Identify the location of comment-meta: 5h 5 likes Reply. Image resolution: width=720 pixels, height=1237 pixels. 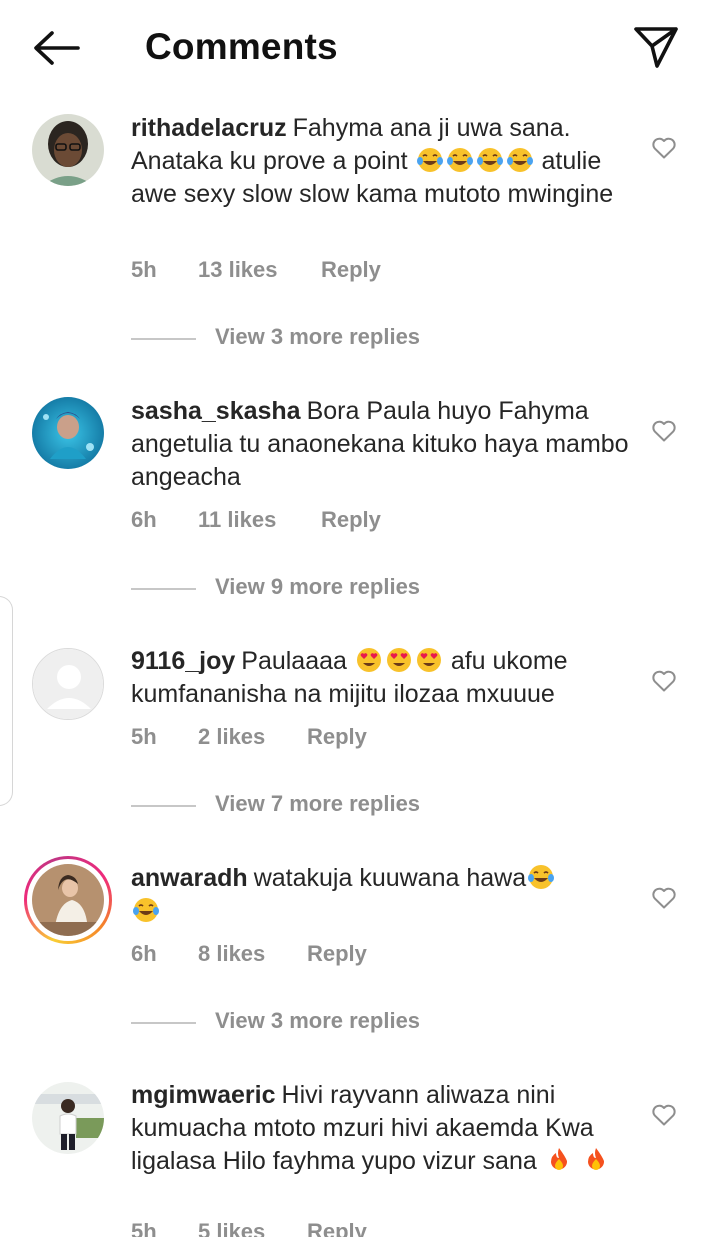
(249, 1228).